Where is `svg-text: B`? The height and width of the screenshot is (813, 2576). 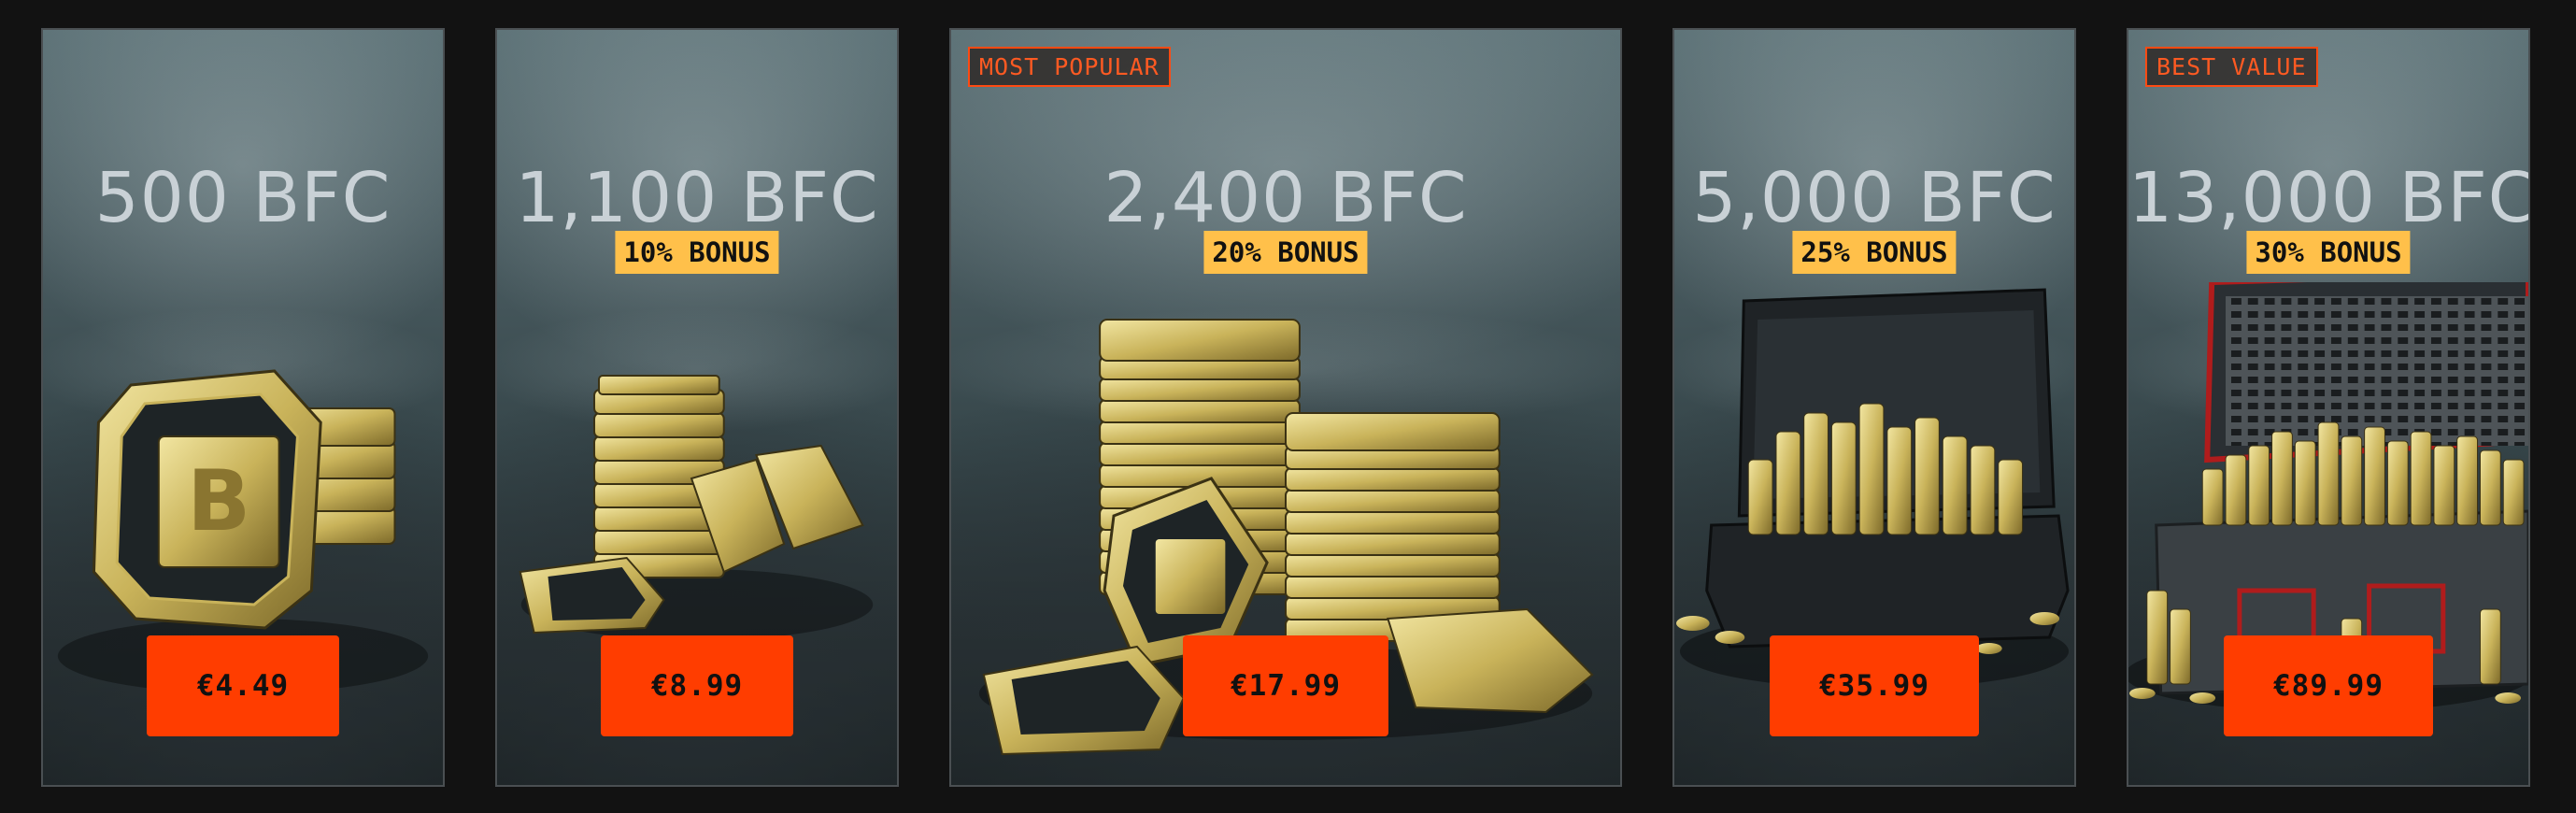
svg-text: B is located at coordinates (218, 501).